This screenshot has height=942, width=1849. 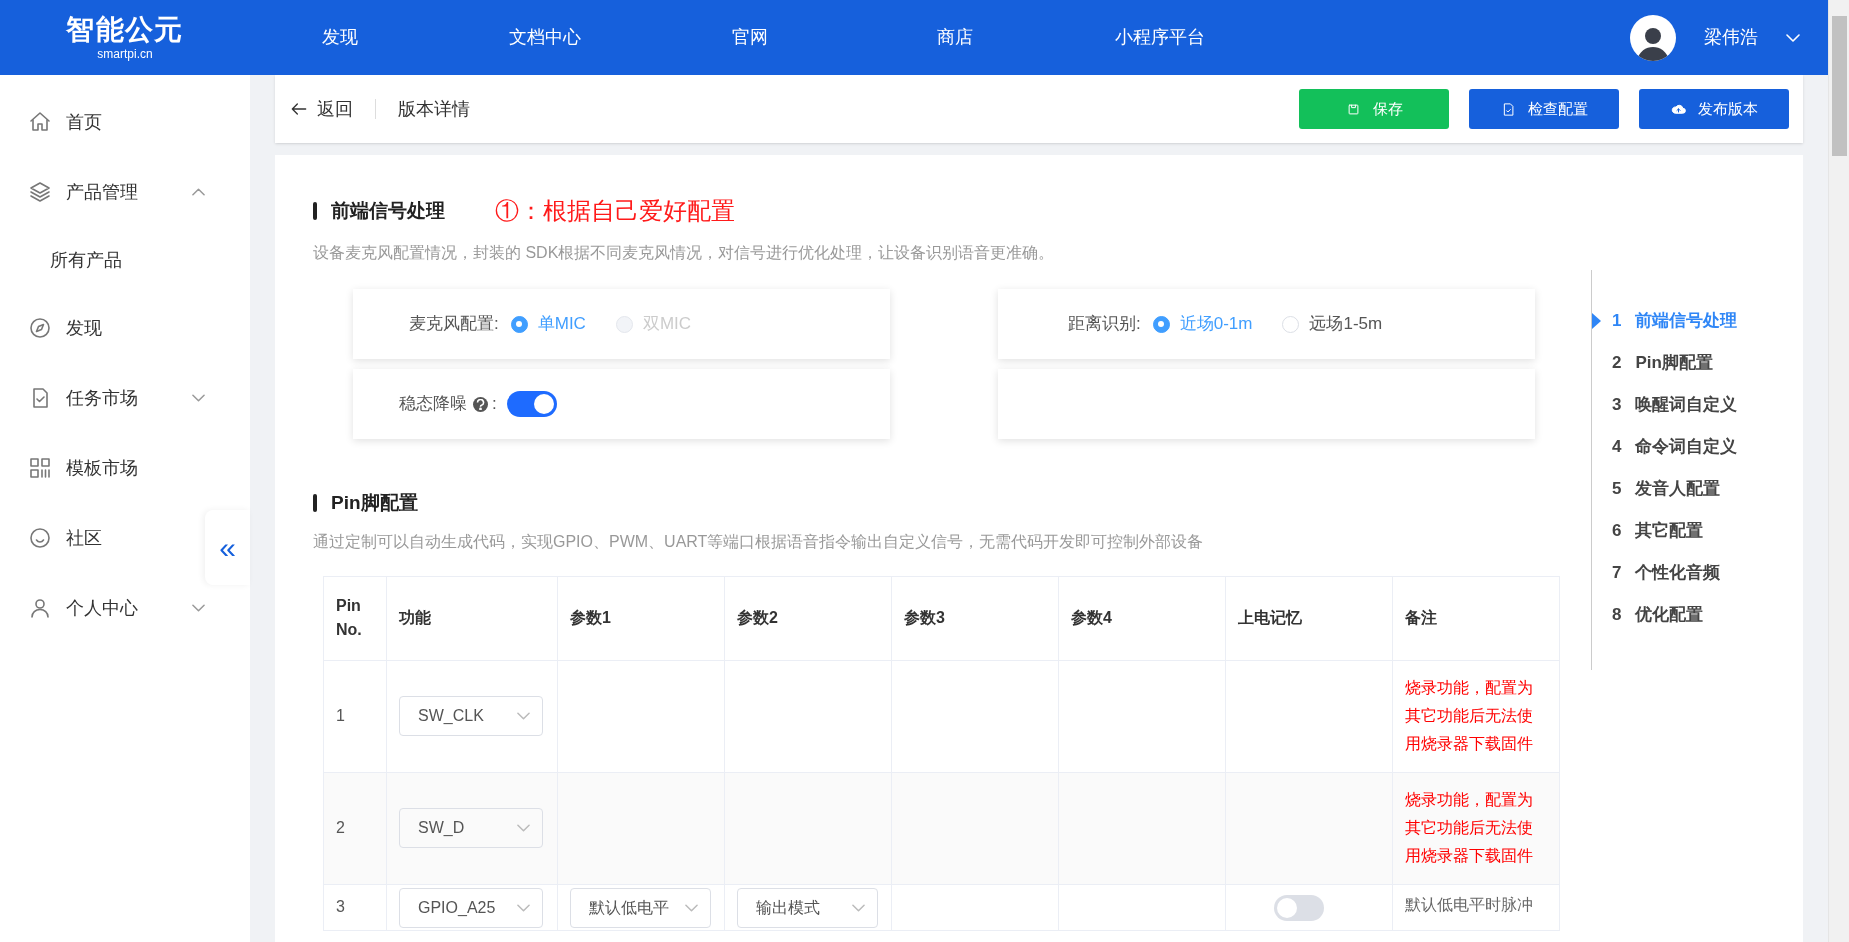 I want to click on anchor-link: 7 个性化音频, so click(x=1697, y=573).